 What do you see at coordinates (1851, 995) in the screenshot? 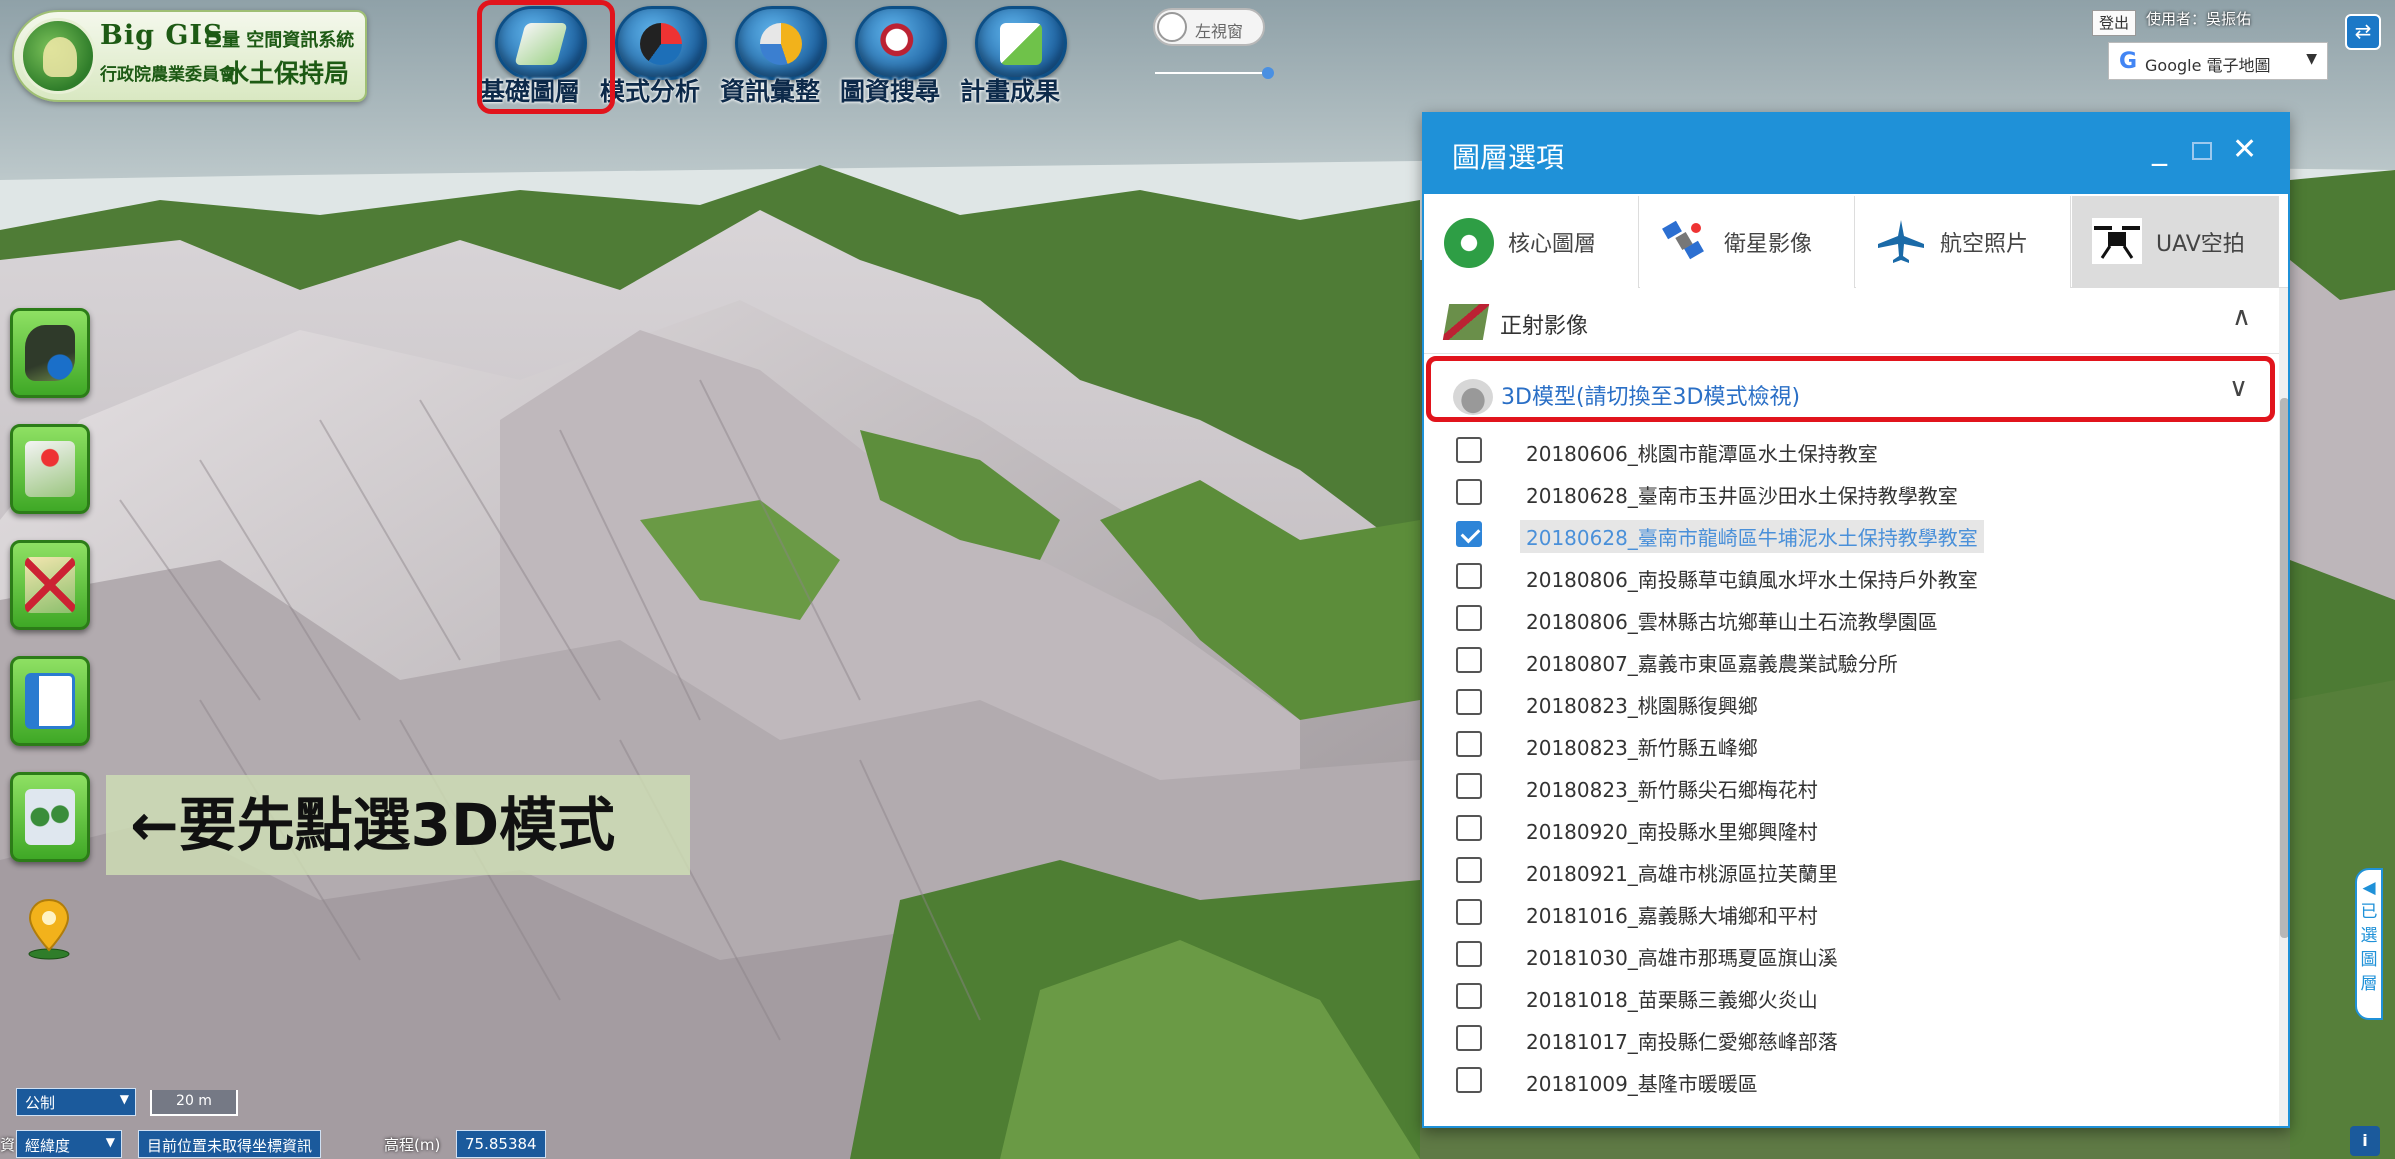
I see `layer-list-item: 20181018_苗栗縣三義鄉火炎山` at bounding box center [1851, 995].